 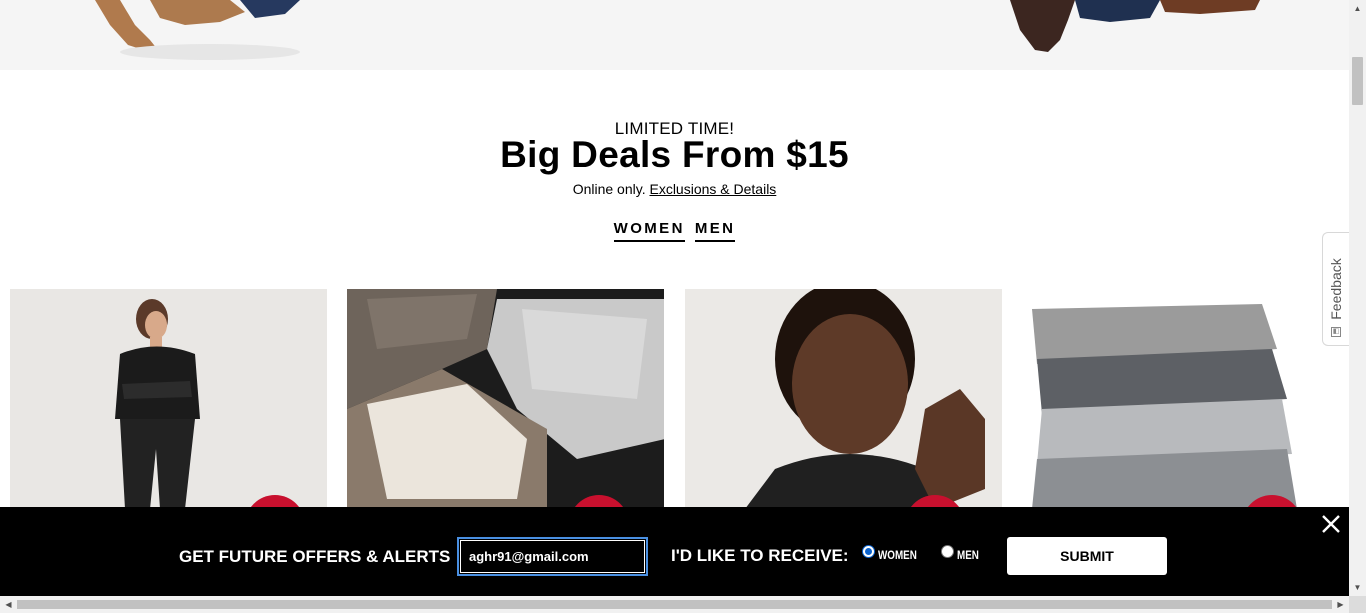 What do you see at coordinates (1336, 332) in the screenshot?
I see `feedback-icon: ◧` at bounding box center [1336, 332].